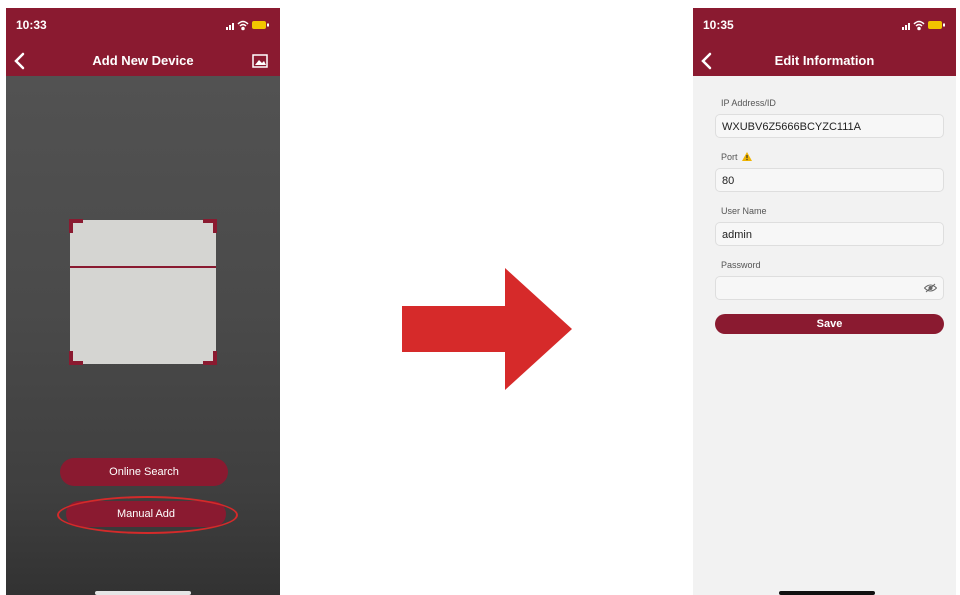 This screenshot has height=595, width=960. What do you see at coordinates (829, 288) in the screenshot?
I see `password-field` at bounding box center [829, 288].